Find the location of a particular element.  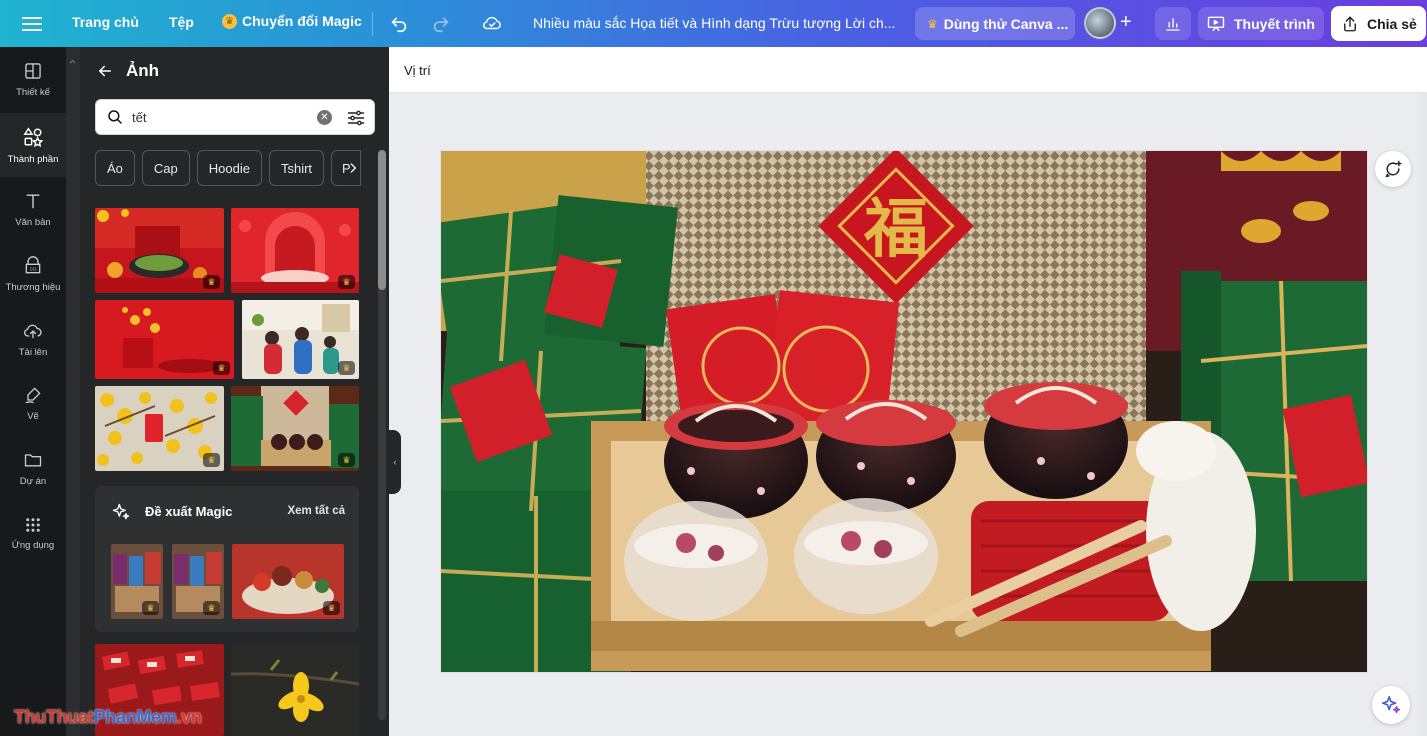

analytics-button is located at coordinates (1173, 23).